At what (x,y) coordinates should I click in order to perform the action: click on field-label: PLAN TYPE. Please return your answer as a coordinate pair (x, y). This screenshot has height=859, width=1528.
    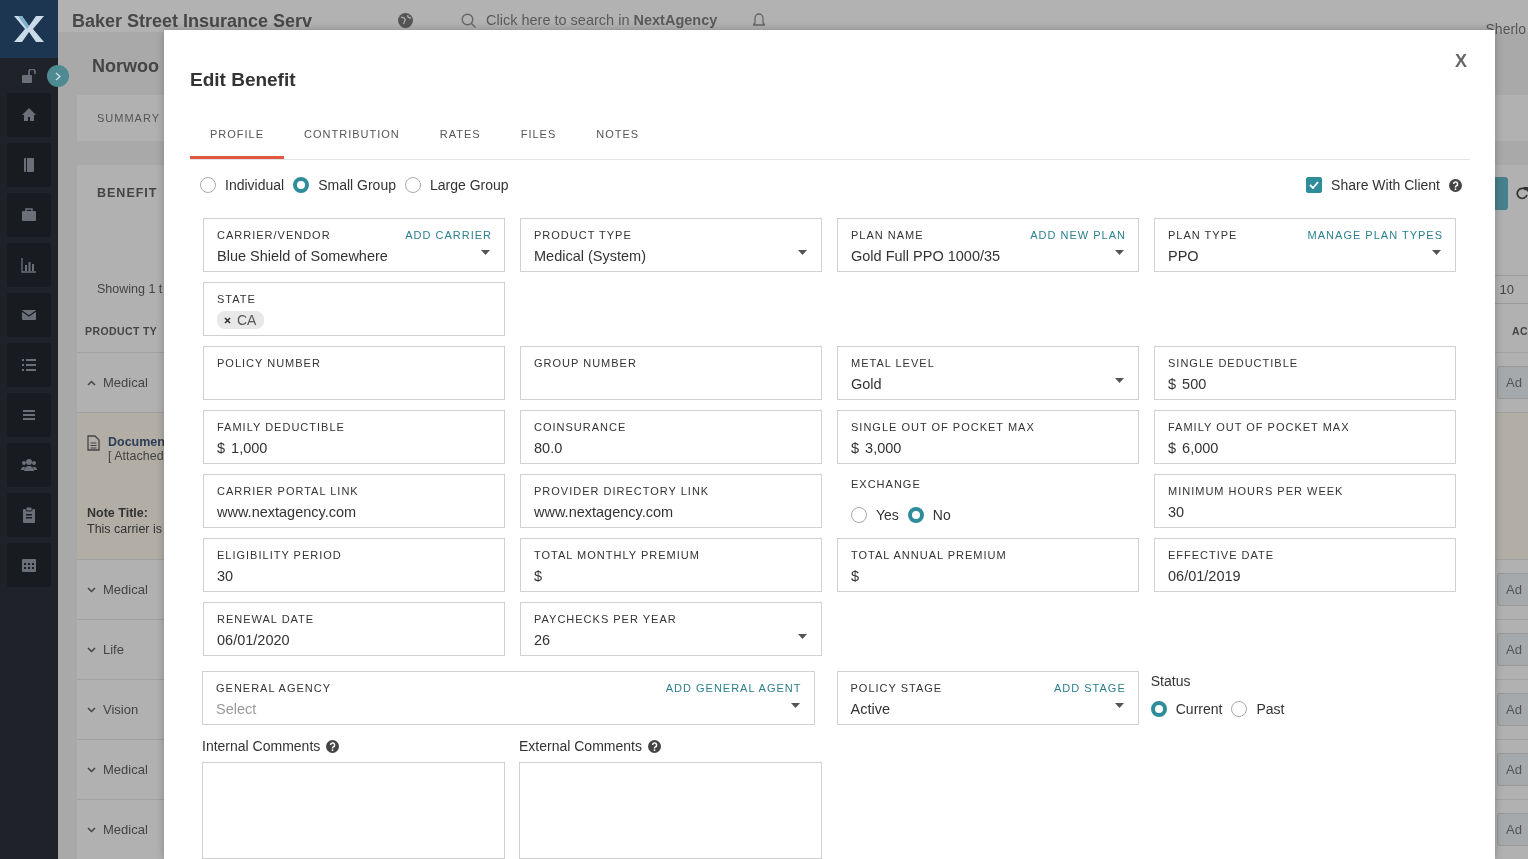
    Looking at the image, I should click on (1203, 236).